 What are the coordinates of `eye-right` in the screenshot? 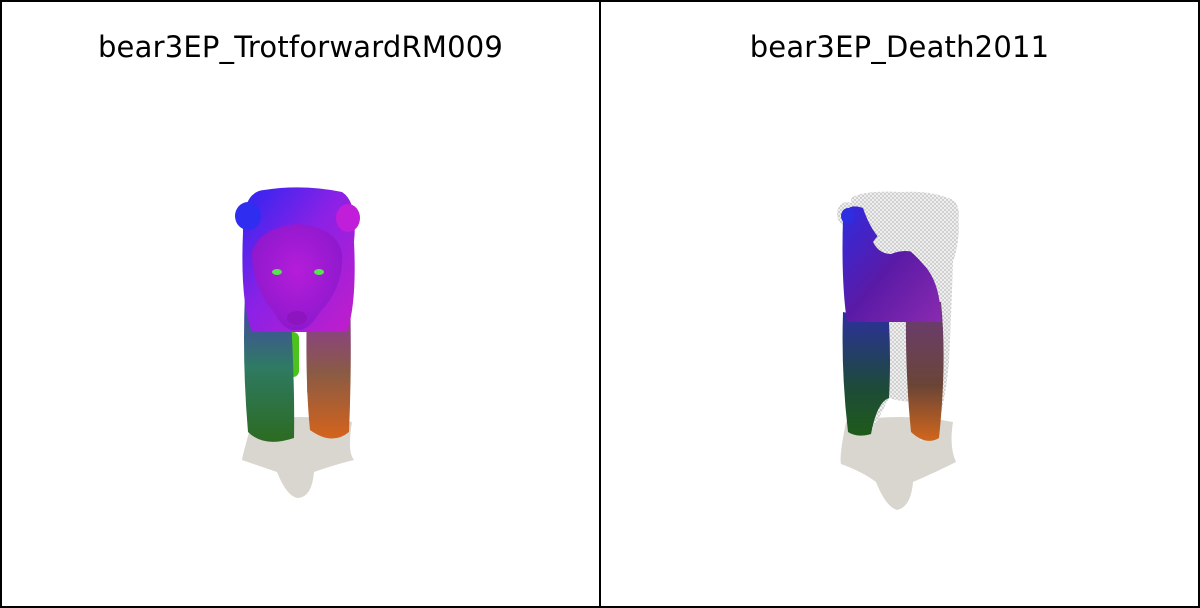 It's located at (319, 272).